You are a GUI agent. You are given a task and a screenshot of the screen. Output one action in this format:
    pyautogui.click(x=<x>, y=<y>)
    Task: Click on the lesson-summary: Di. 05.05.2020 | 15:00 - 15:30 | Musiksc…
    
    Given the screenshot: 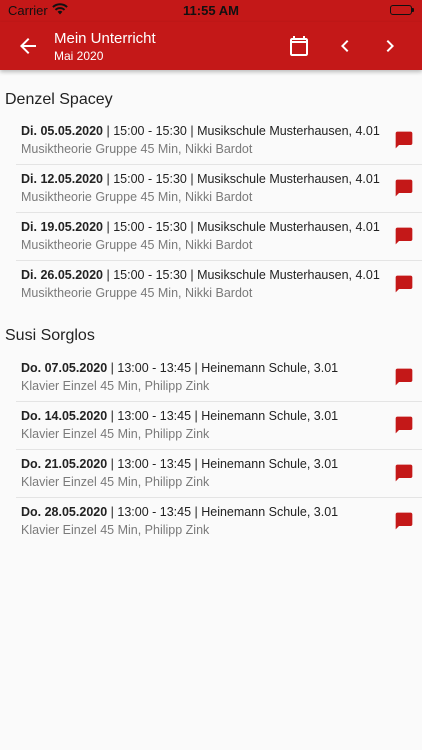 What is the action you would take?
    pyautogui.click(x=200, y=131)
    